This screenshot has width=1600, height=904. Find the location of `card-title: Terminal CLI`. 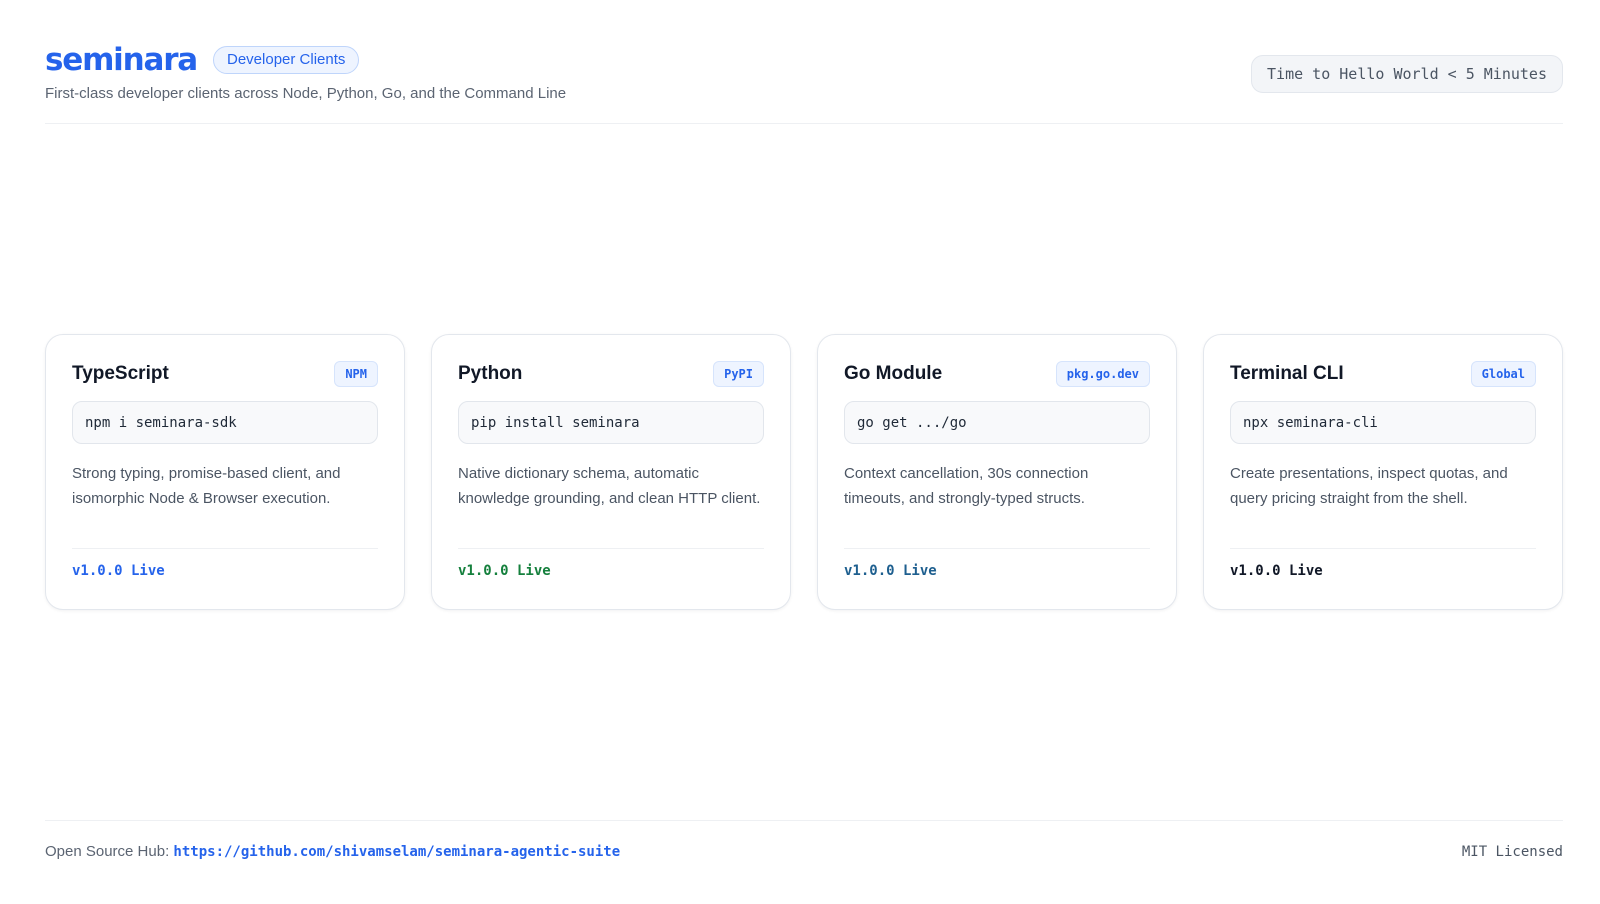

card-title: Terminal CLI is located at coordinates (1287, 373).